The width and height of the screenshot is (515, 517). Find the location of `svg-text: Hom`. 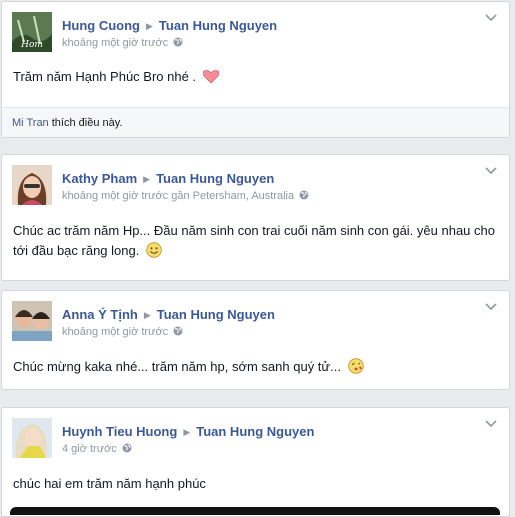

svg-text: Hom is located at coordinates (31, 45).